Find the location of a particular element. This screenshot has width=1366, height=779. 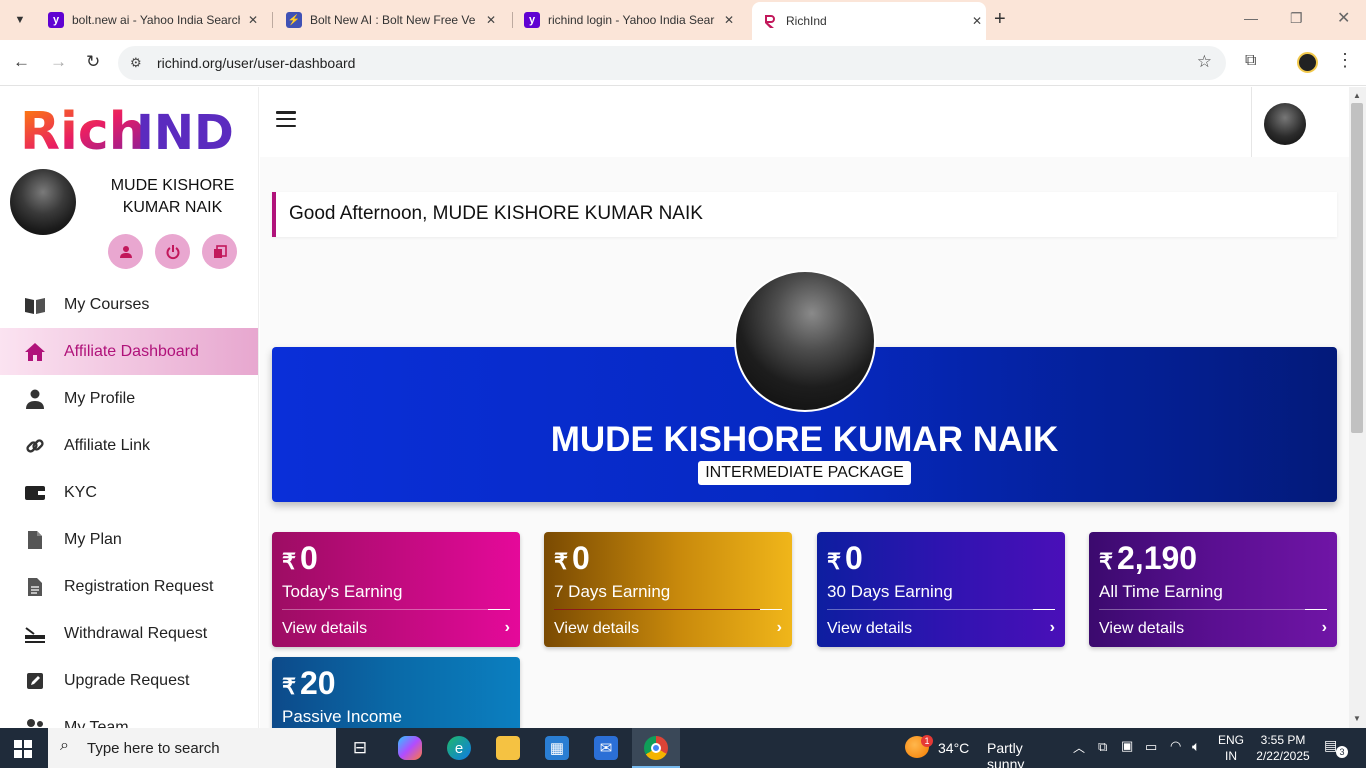

sidebar-item-my-plan: My Plan is located at coordinates (129, 539).